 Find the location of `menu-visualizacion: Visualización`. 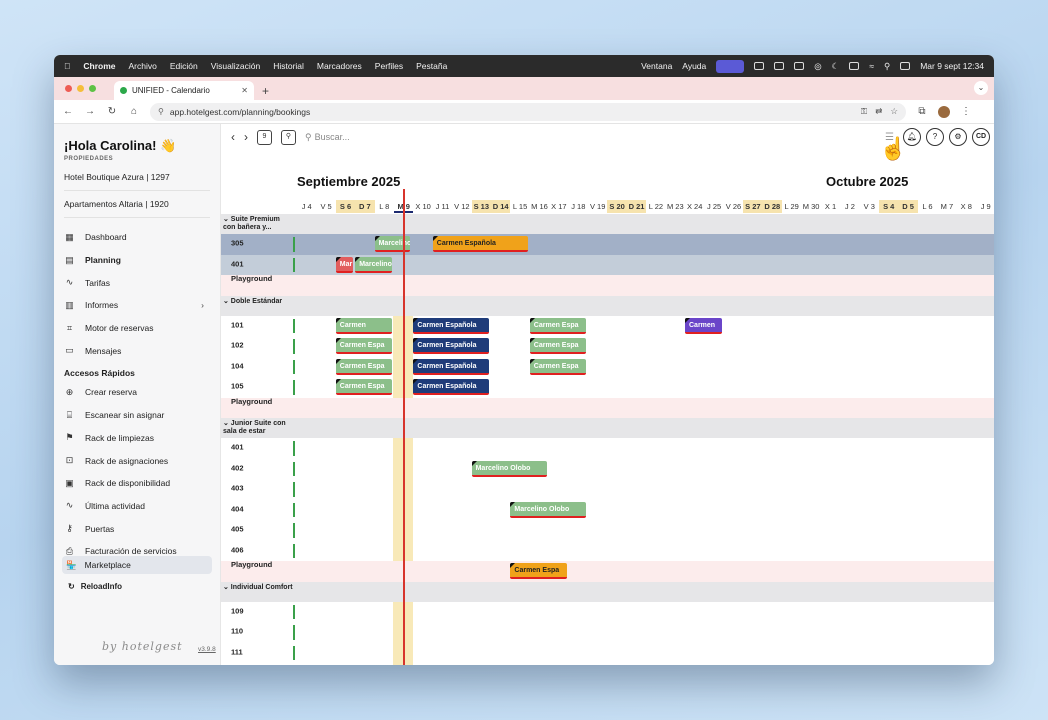

menu-visualizacion: Visualización is located at coordinates (235, 66).